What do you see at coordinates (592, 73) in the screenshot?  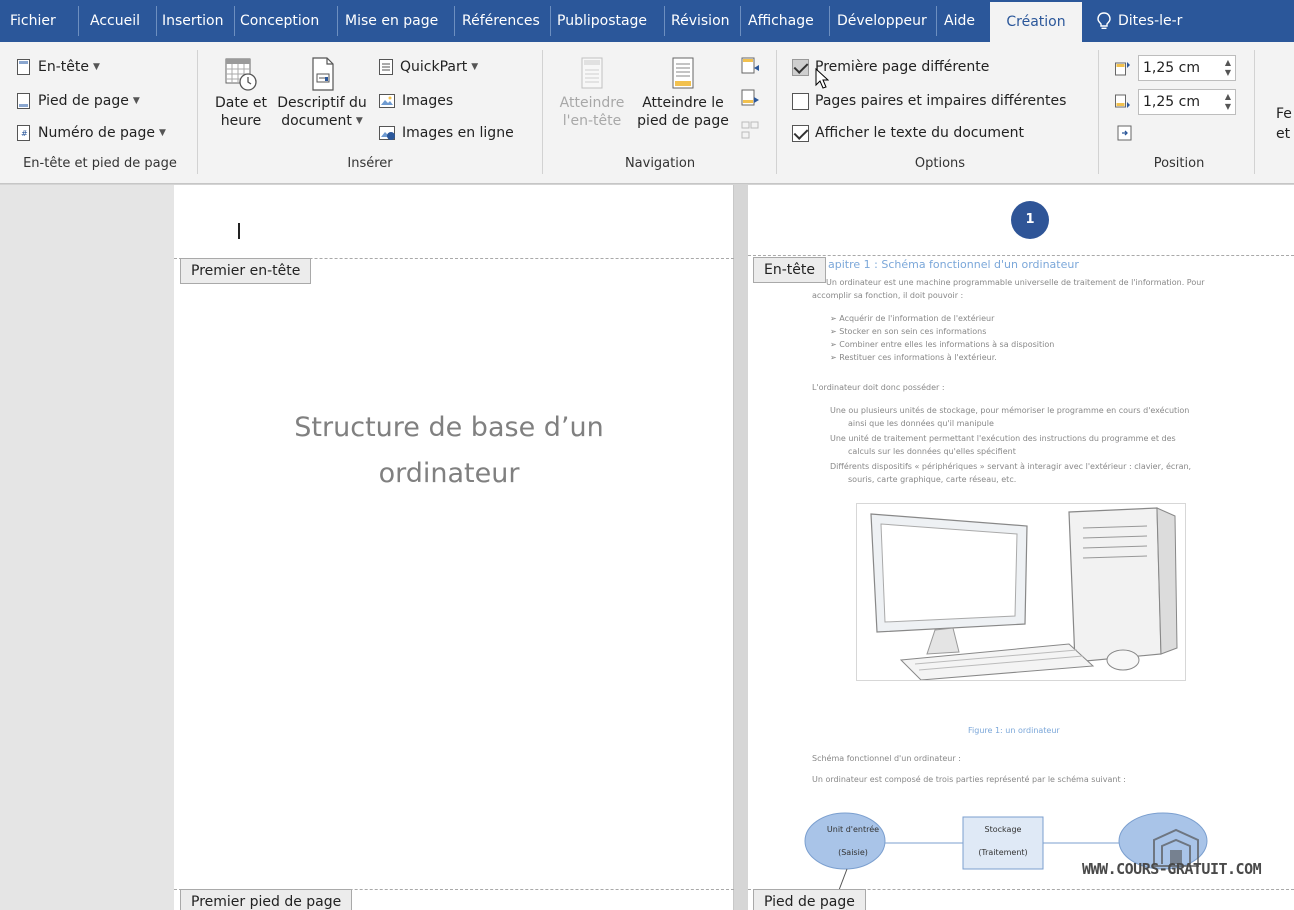 I see `goto-header-icon` at bounding box center [592, 73].